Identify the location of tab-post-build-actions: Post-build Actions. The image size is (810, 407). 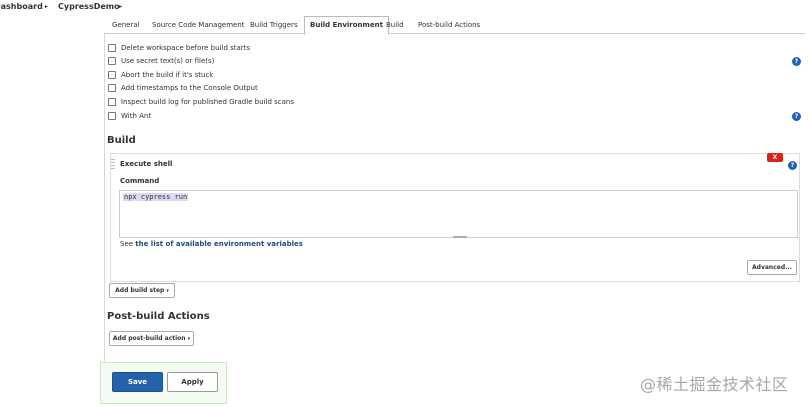
(449, 25).